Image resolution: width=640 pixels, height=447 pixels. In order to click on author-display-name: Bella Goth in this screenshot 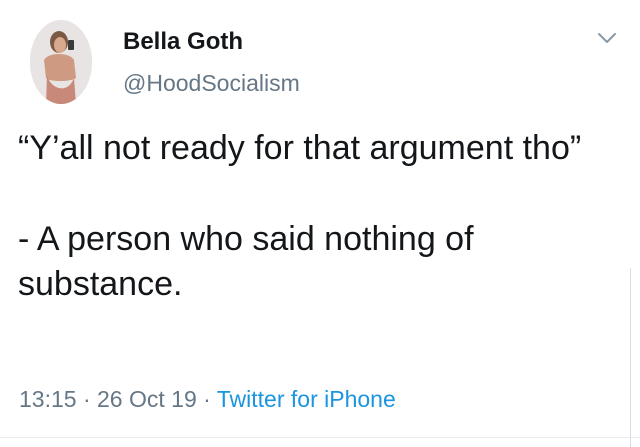, I will do `click(183, 42)`.